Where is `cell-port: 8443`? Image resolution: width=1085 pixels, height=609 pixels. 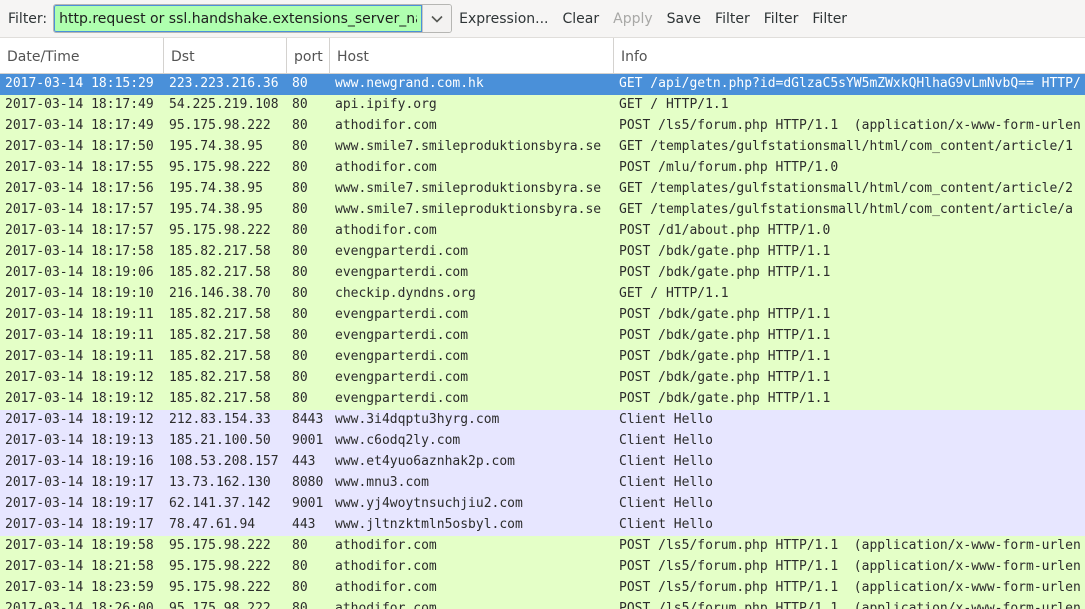 cell-port: 8443 is located at coordinates (308, 419).